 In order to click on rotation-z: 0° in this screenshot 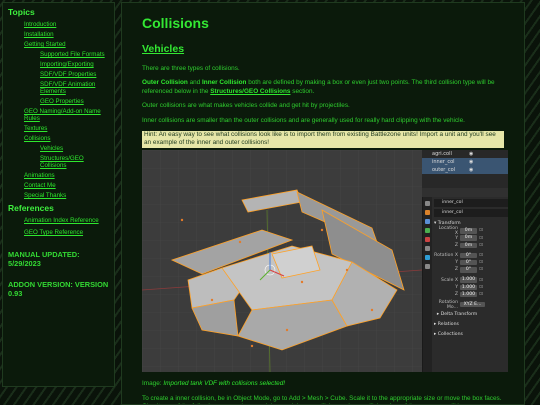, I will do `click(468, 270)`.